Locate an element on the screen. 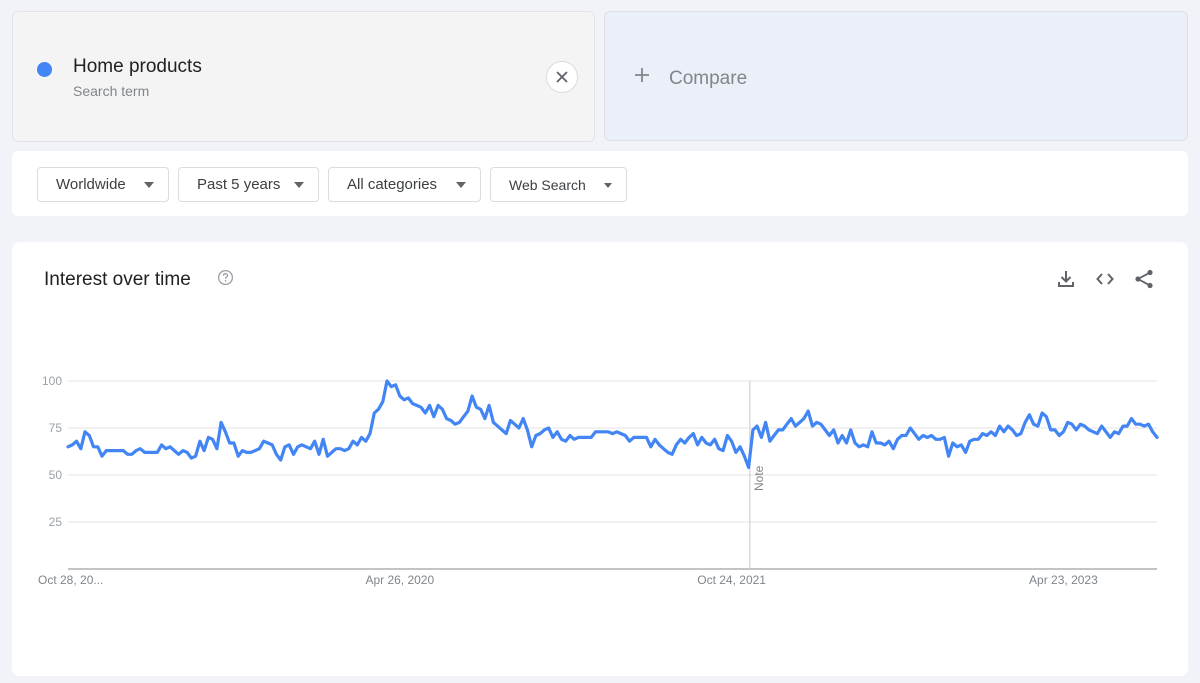 This screenshot has width=1200, height=683. y-tick-label: 50 is located at coordinates (56, 475).